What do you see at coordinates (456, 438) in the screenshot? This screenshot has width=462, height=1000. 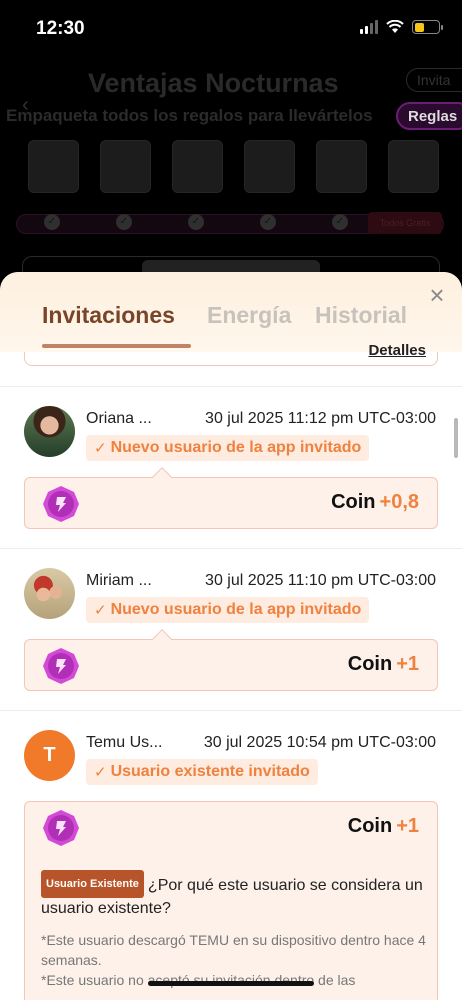 I see `scrollbar` at bounding box center [456, 438].